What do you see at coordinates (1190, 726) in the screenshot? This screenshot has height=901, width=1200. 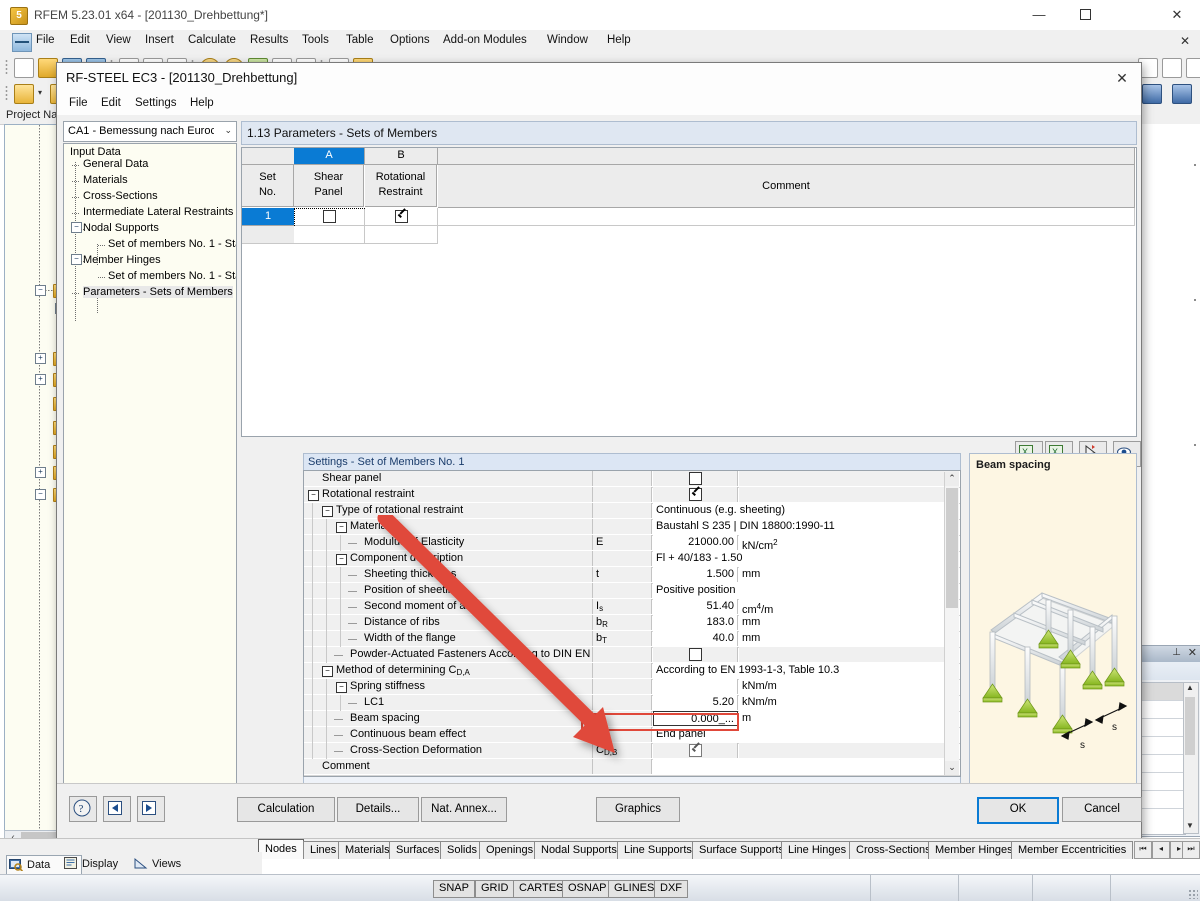 I see `scroll-thumb` at bounding box center [1190, 726].